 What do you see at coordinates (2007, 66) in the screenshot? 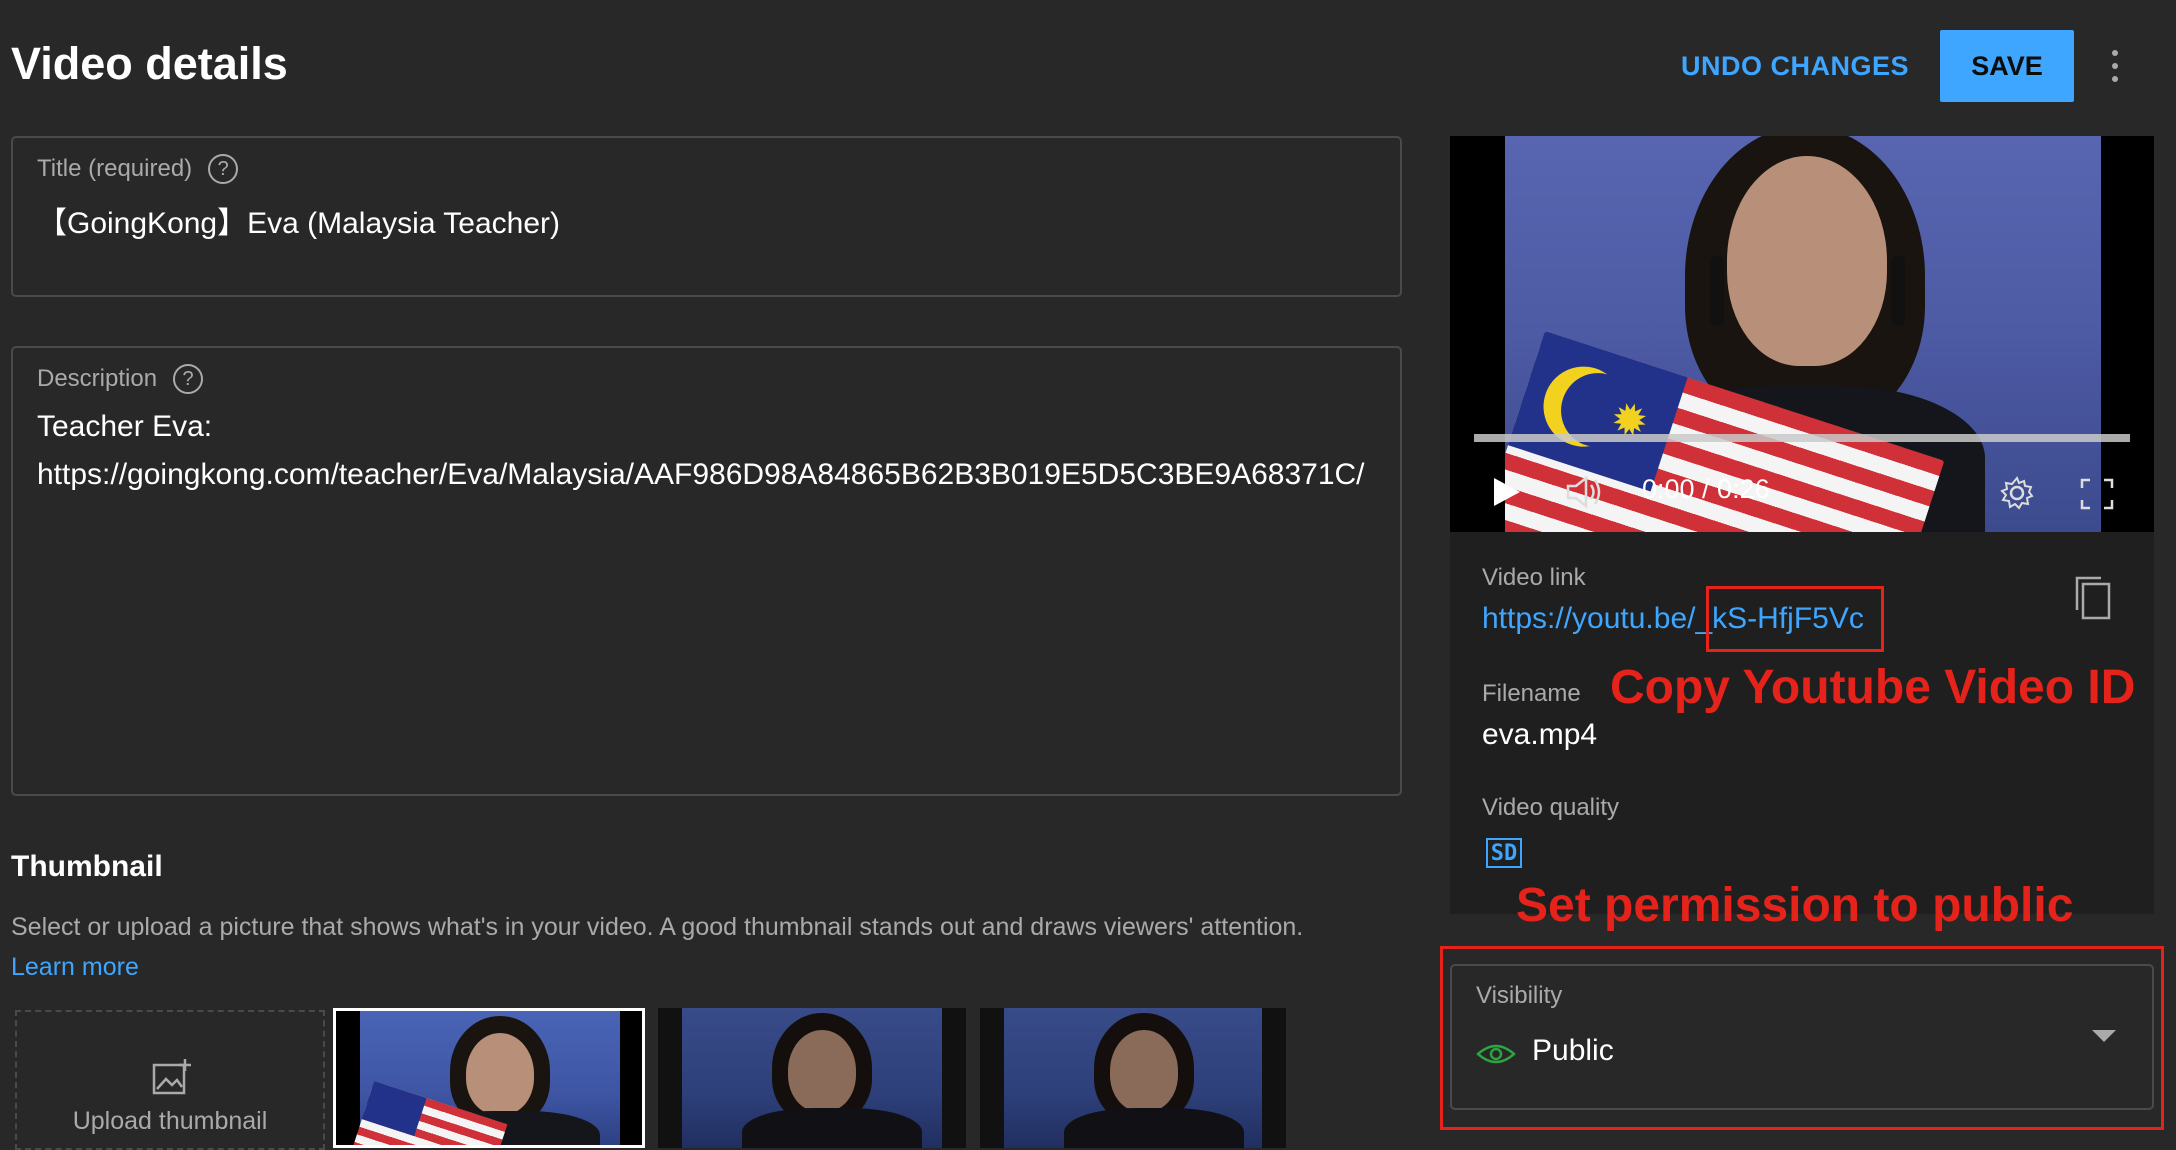
I see `save-button: SAVE` at bounding box center [2007, 66].